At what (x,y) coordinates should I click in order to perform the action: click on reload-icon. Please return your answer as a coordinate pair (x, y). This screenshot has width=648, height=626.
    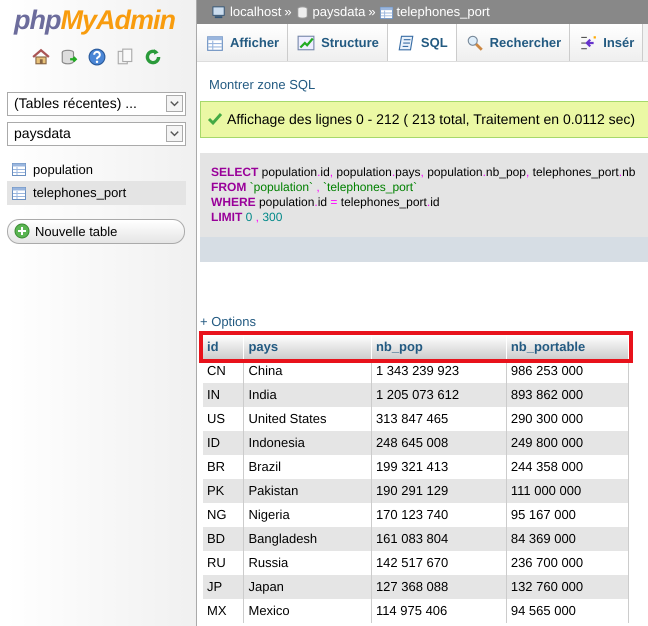
    Looking at the image, I should click on (153, 57).